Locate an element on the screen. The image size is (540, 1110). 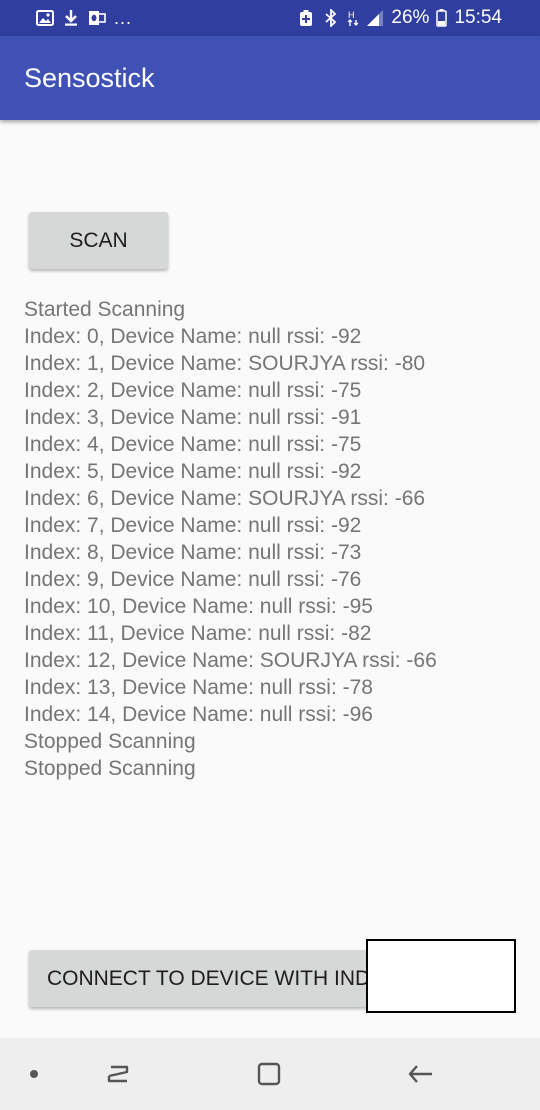
log-line: Index: 9, Device Name: null rssi: -76 is located at coordinates (193, 579).